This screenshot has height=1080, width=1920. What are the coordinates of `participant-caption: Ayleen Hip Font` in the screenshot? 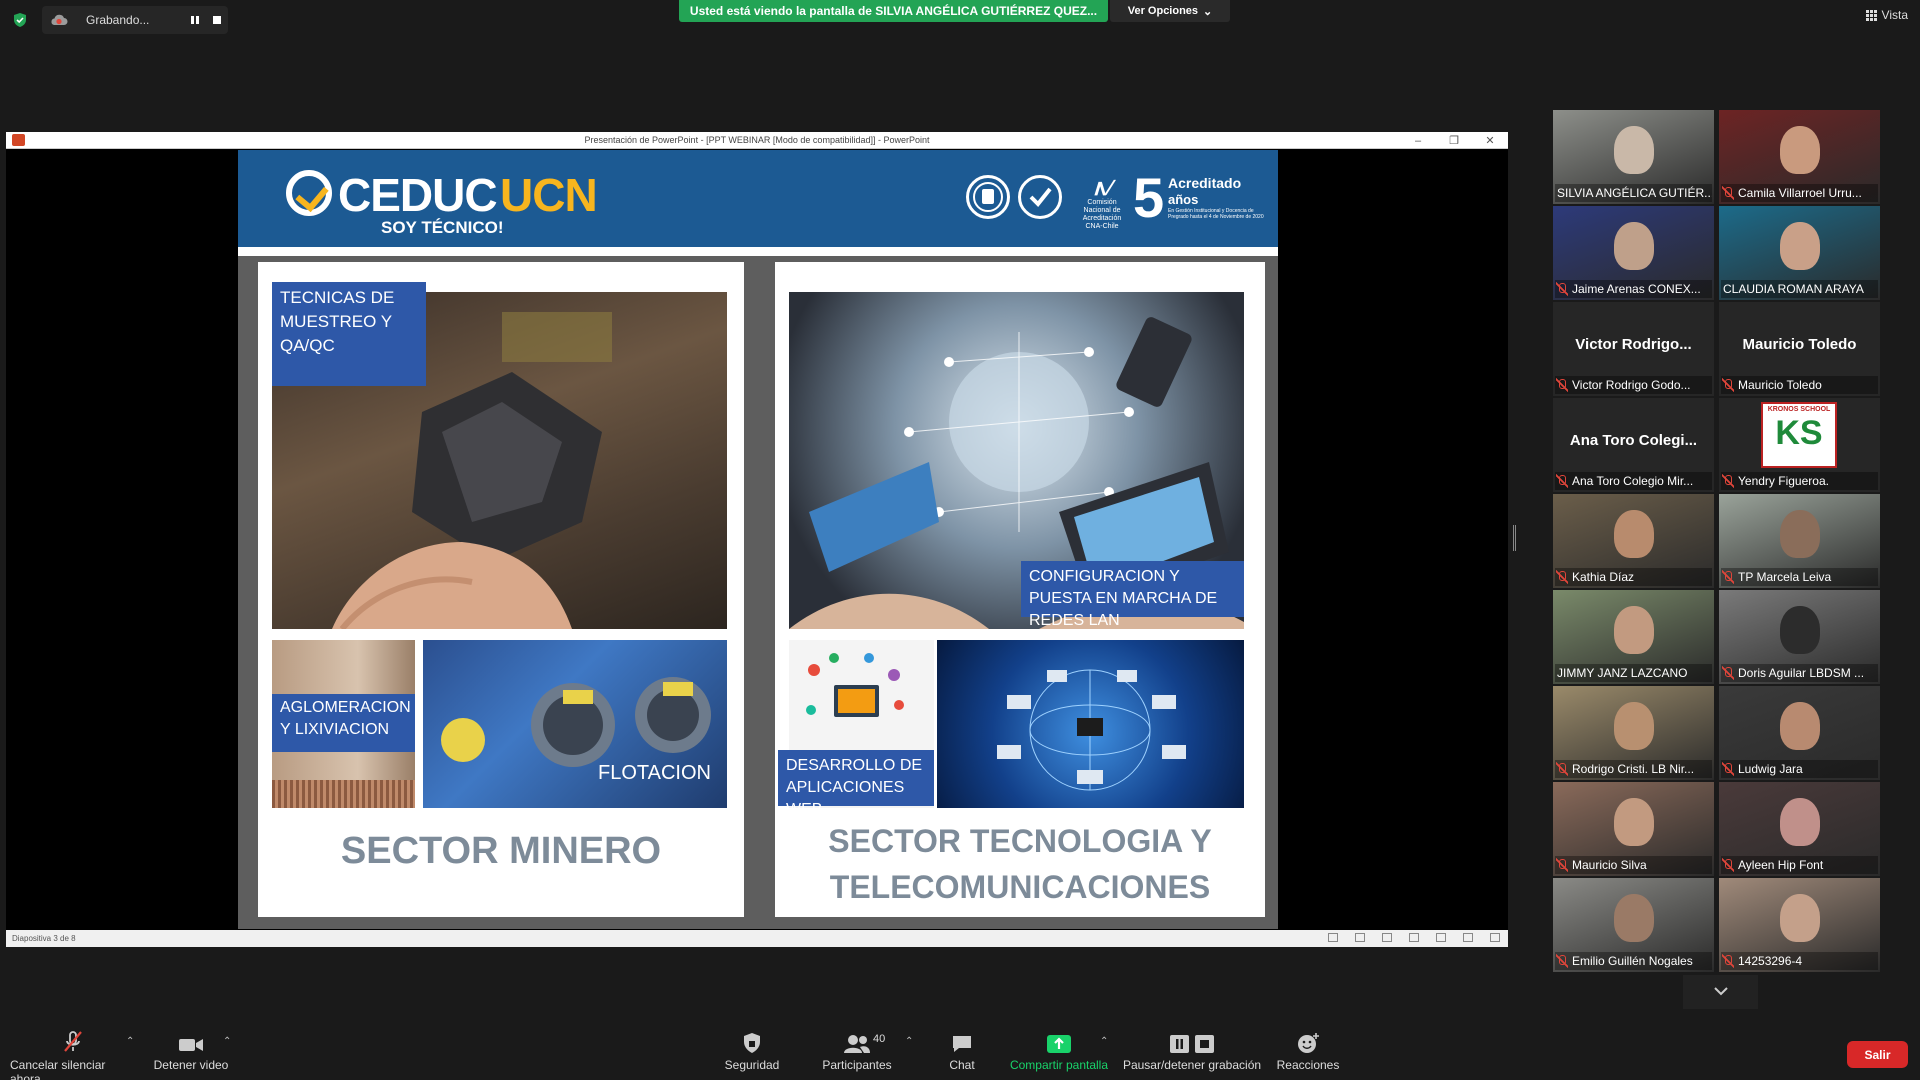 It's located at (1799, 865).